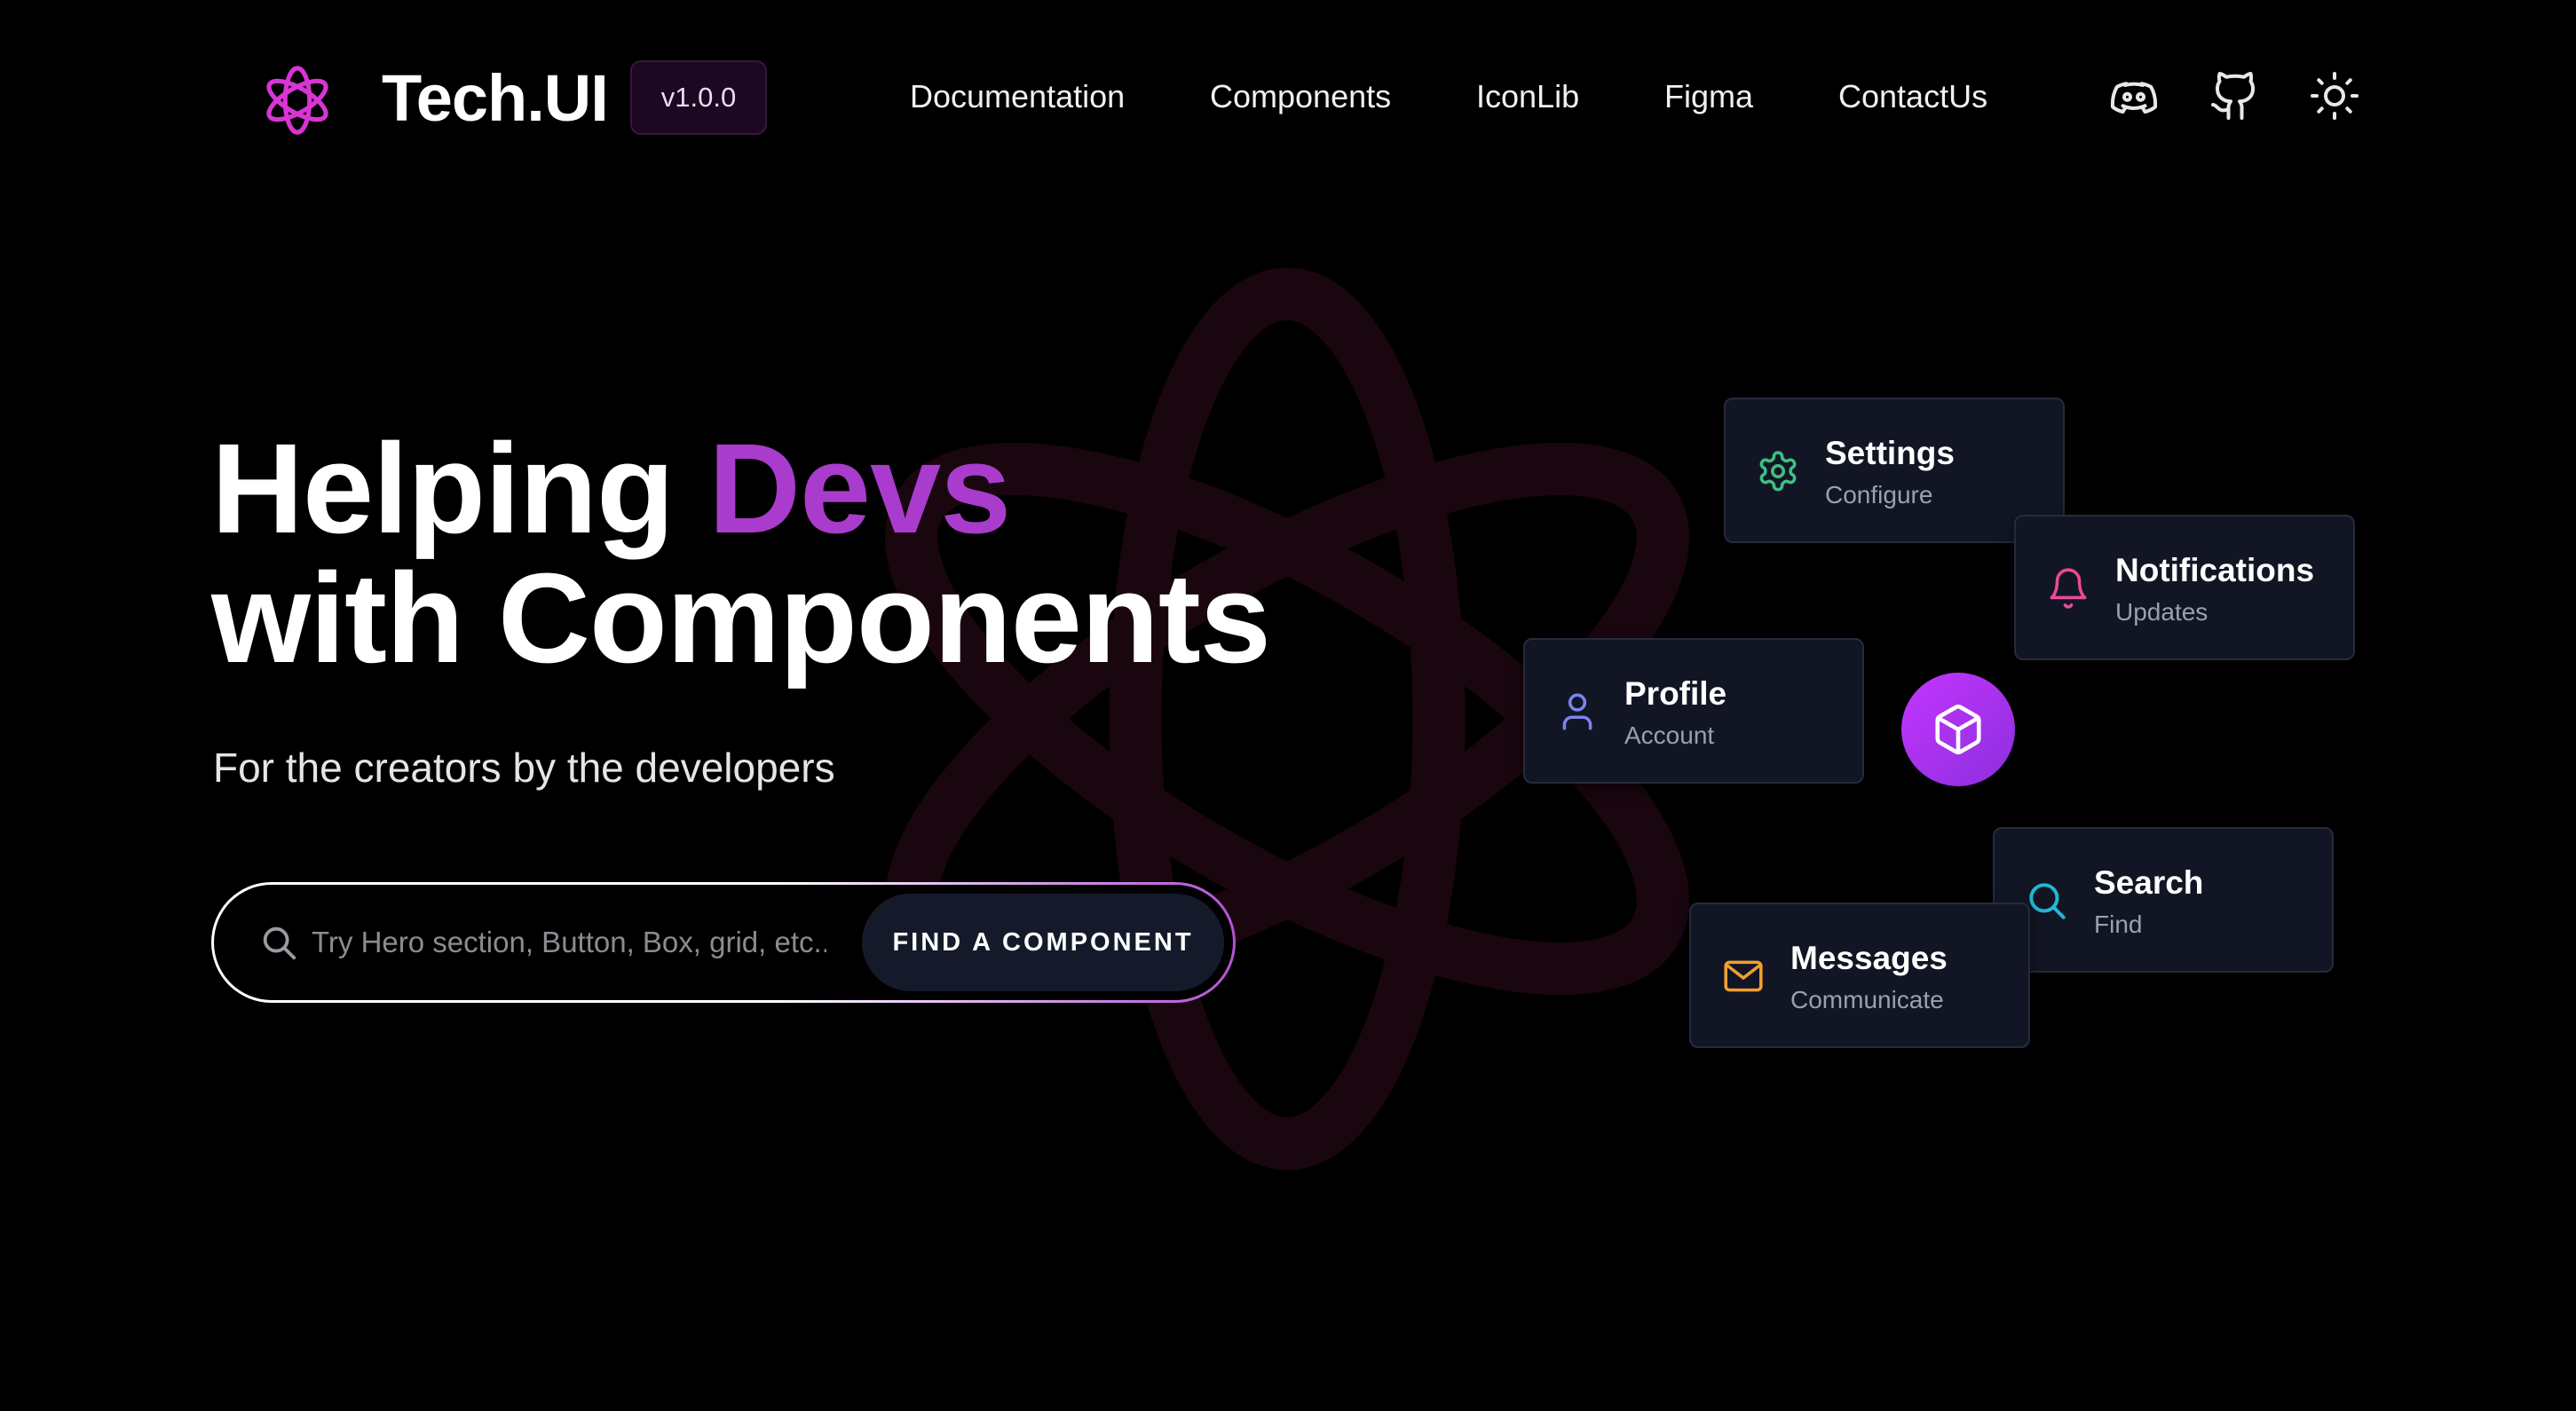 The width and height of the screenshot is (2576, 1411). What do you see at coordinates (1300, 96) in the screenshot?
I see `nav-components: Components` at bounding box center [1300, 96].